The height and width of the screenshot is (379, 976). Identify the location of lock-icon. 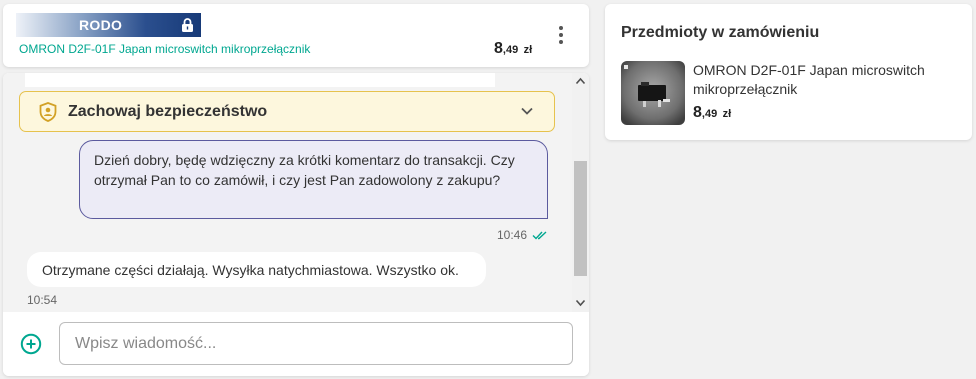
(187, 25).